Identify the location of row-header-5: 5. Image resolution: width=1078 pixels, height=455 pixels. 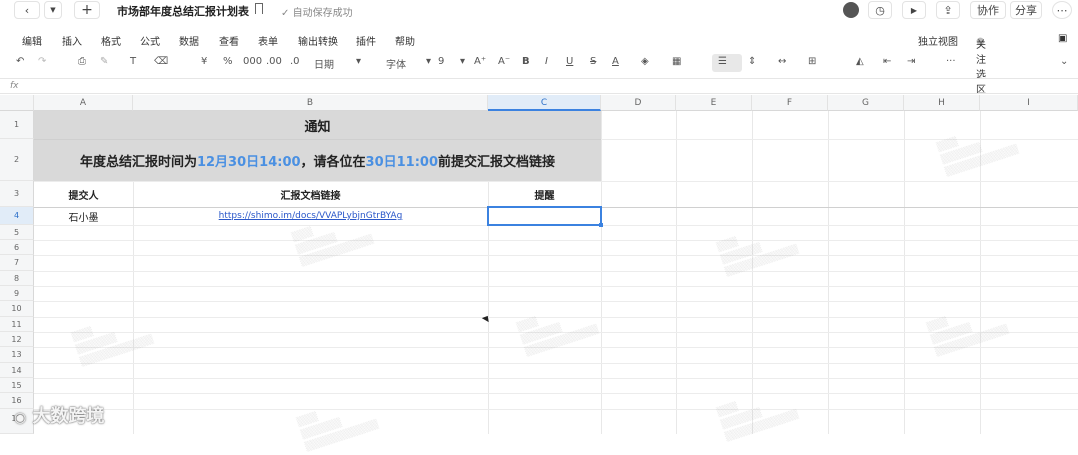
(17, 232).